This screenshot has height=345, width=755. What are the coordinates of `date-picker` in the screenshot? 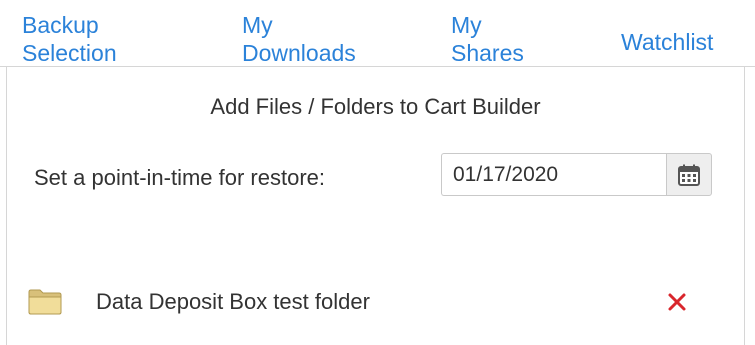 It's located at (576, 175).